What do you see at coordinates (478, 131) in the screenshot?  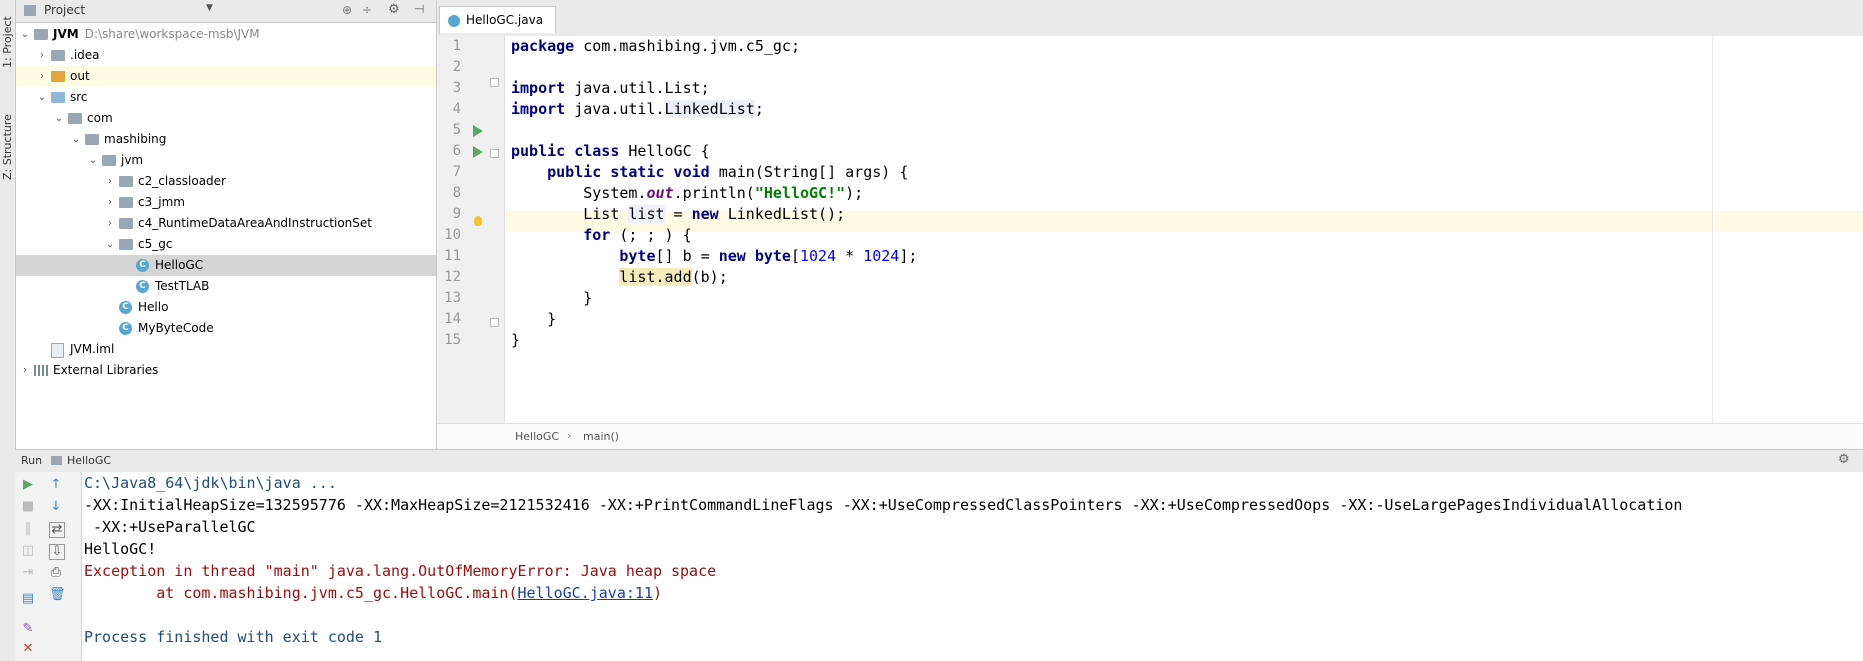 I see `run-class-icon` at bounding box center [478, 131].